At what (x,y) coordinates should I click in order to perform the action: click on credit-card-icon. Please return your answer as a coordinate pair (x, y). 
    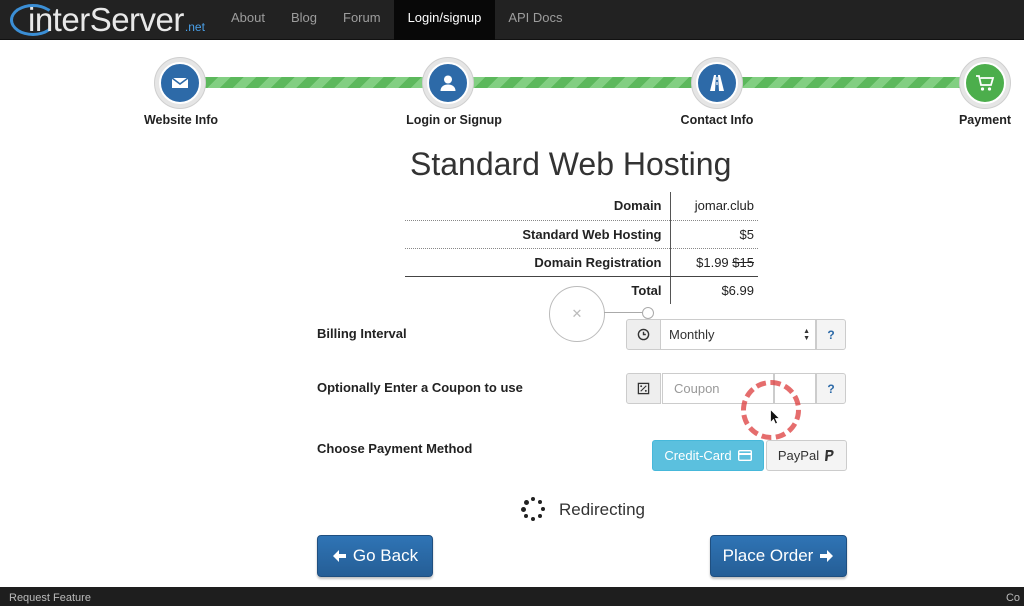
    Looking at the image, I should click on (744, 455).